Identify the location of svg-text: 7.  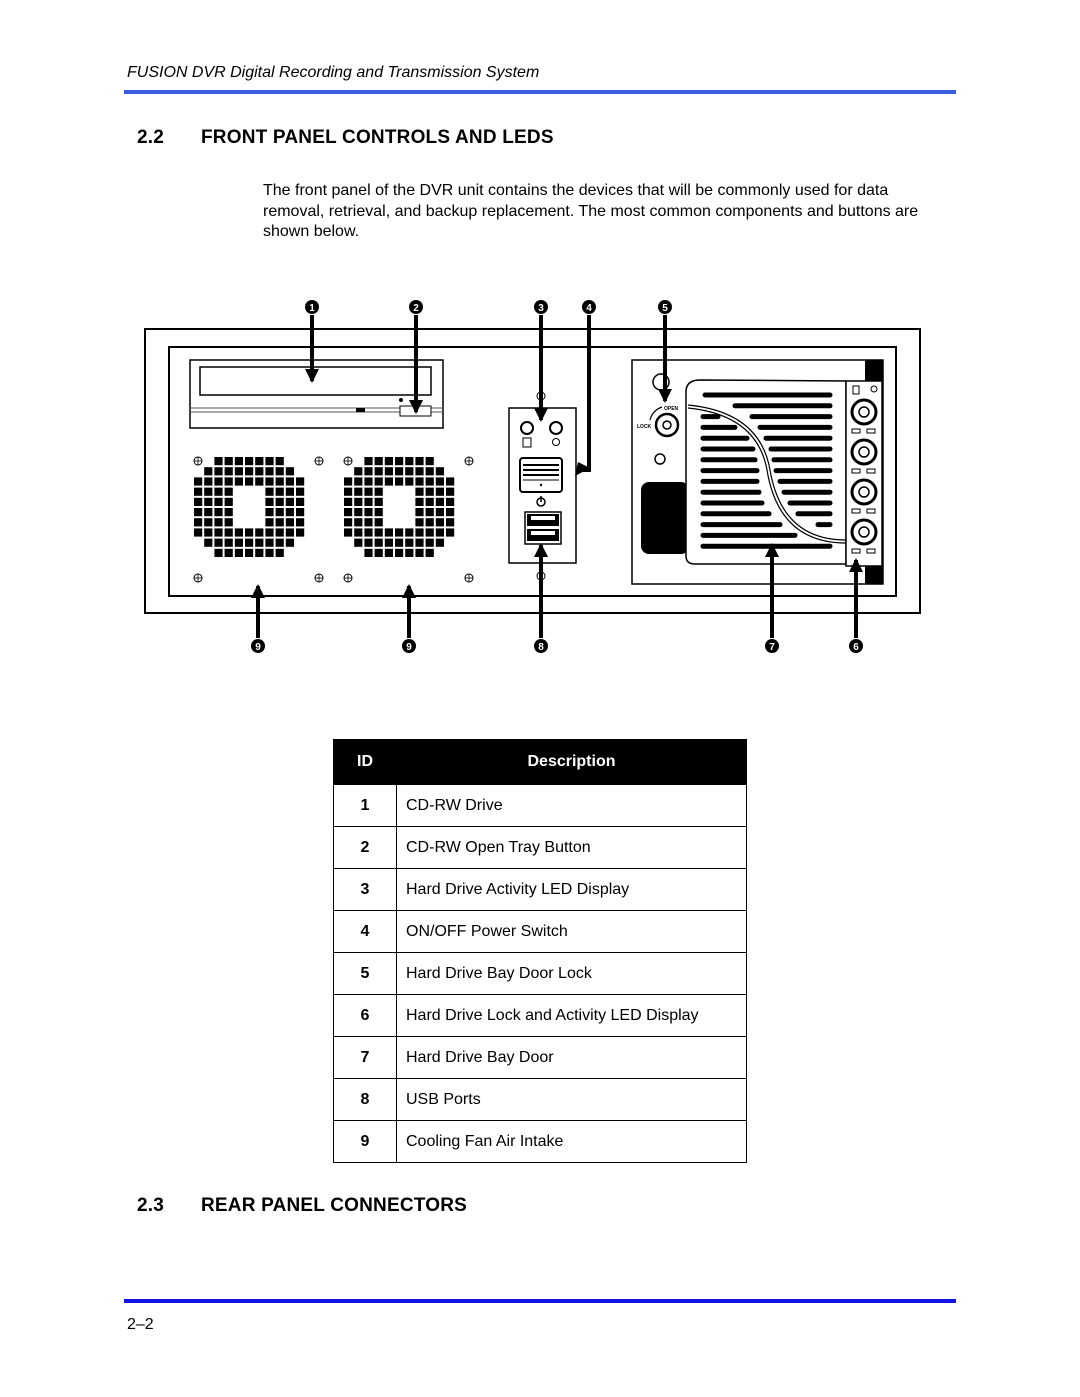
(772, 647).